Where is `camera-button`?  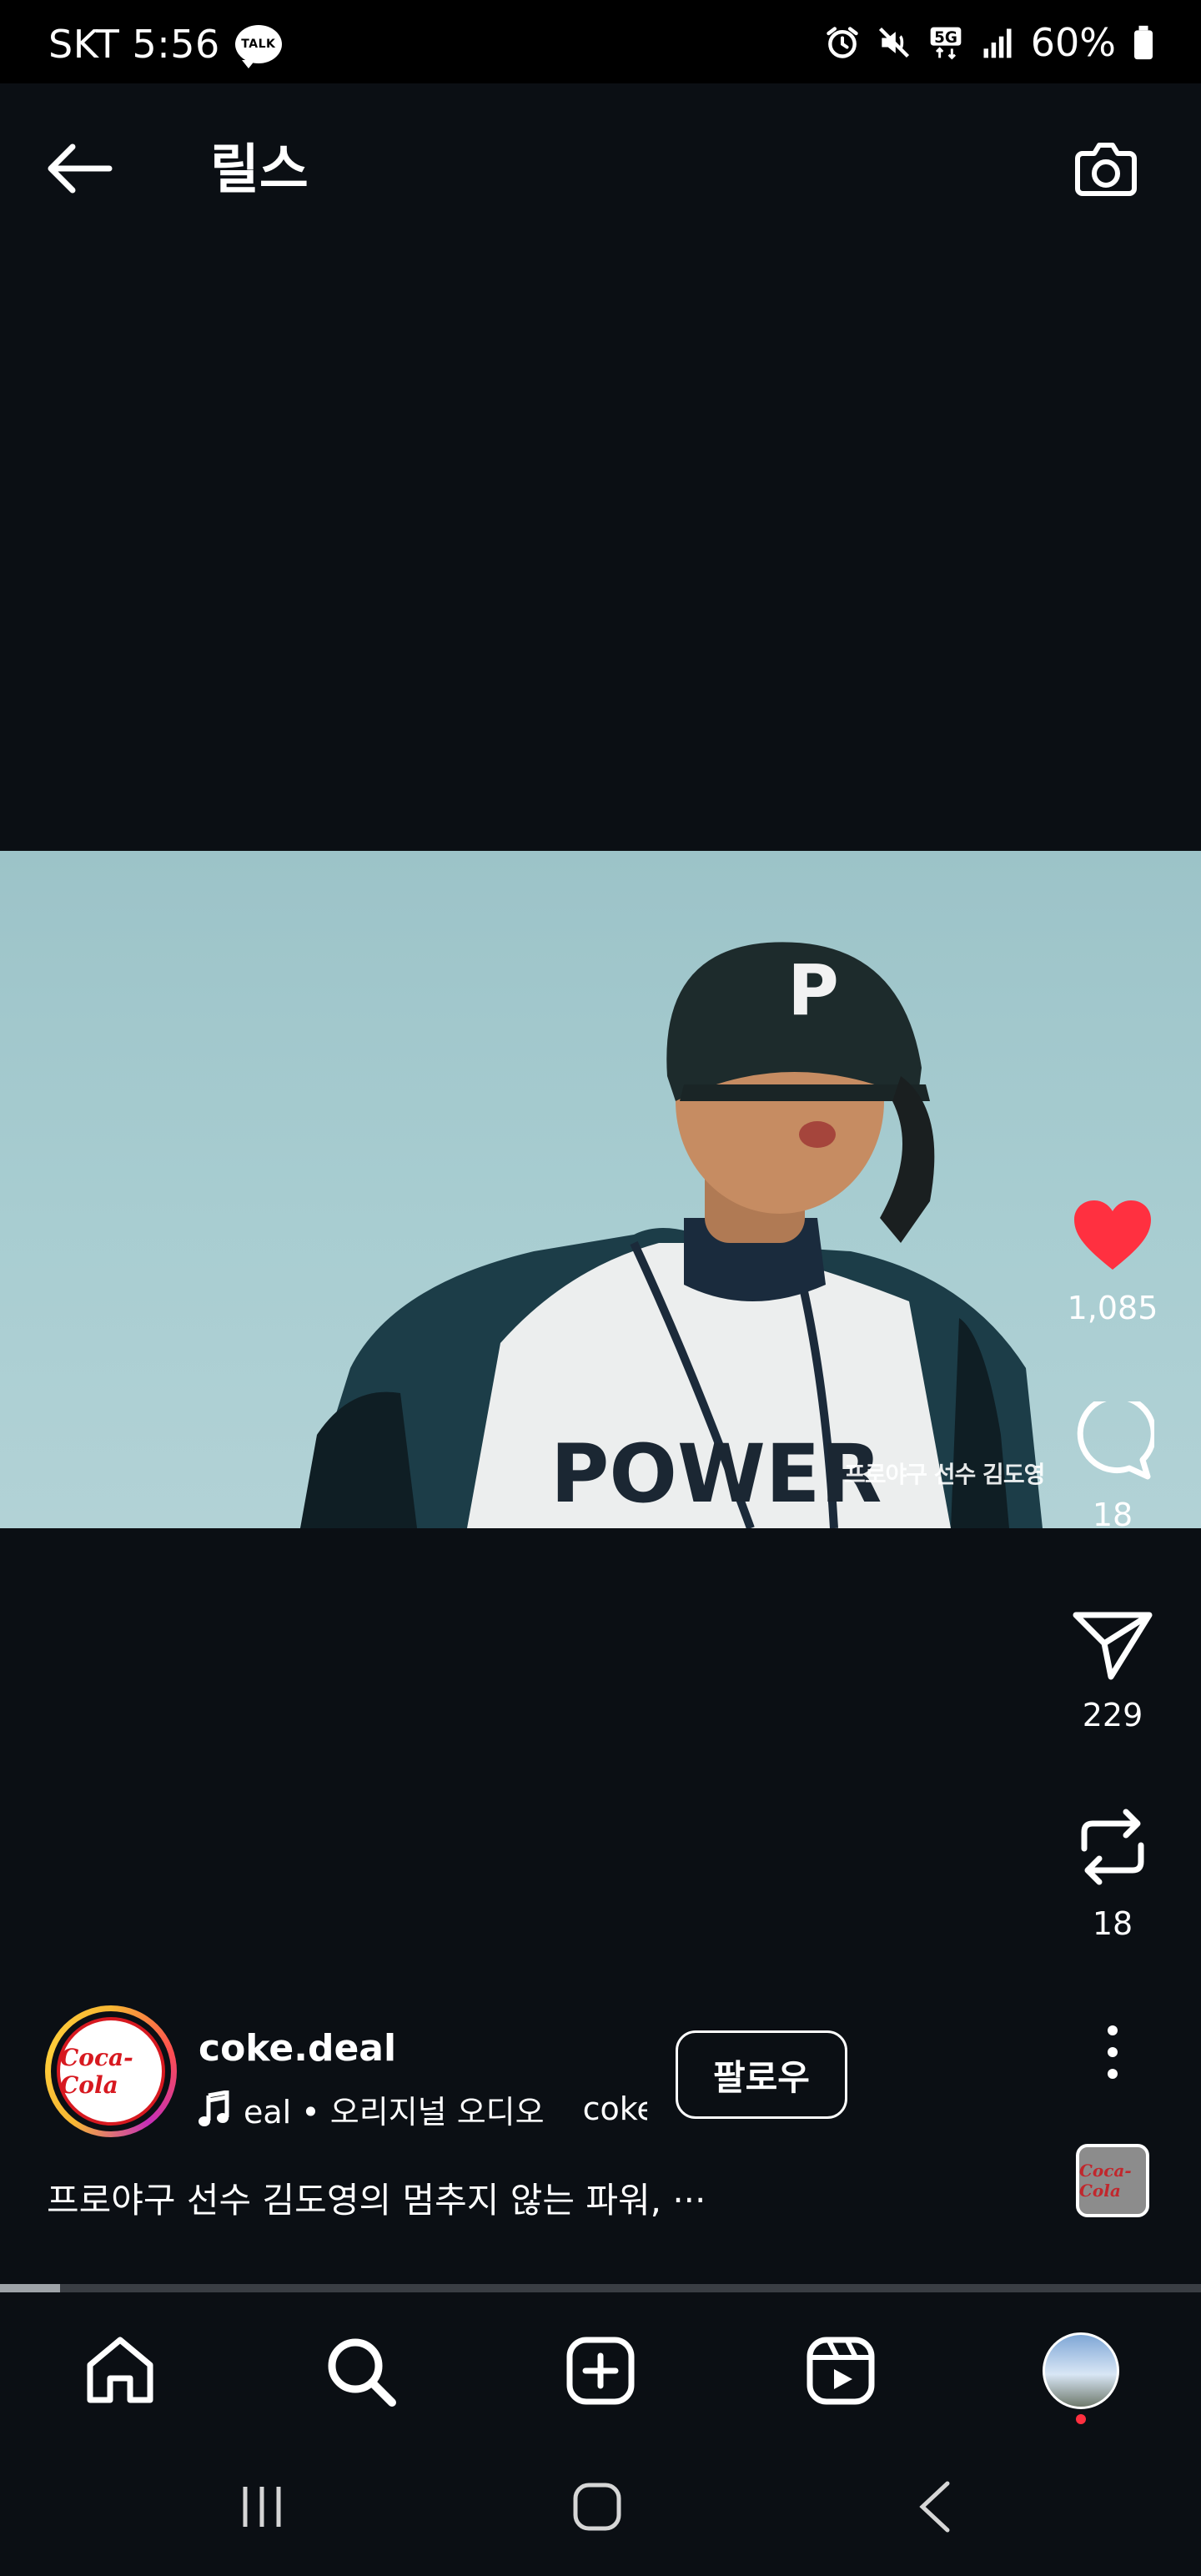
camera-button is located at coordinates (1106, 168).